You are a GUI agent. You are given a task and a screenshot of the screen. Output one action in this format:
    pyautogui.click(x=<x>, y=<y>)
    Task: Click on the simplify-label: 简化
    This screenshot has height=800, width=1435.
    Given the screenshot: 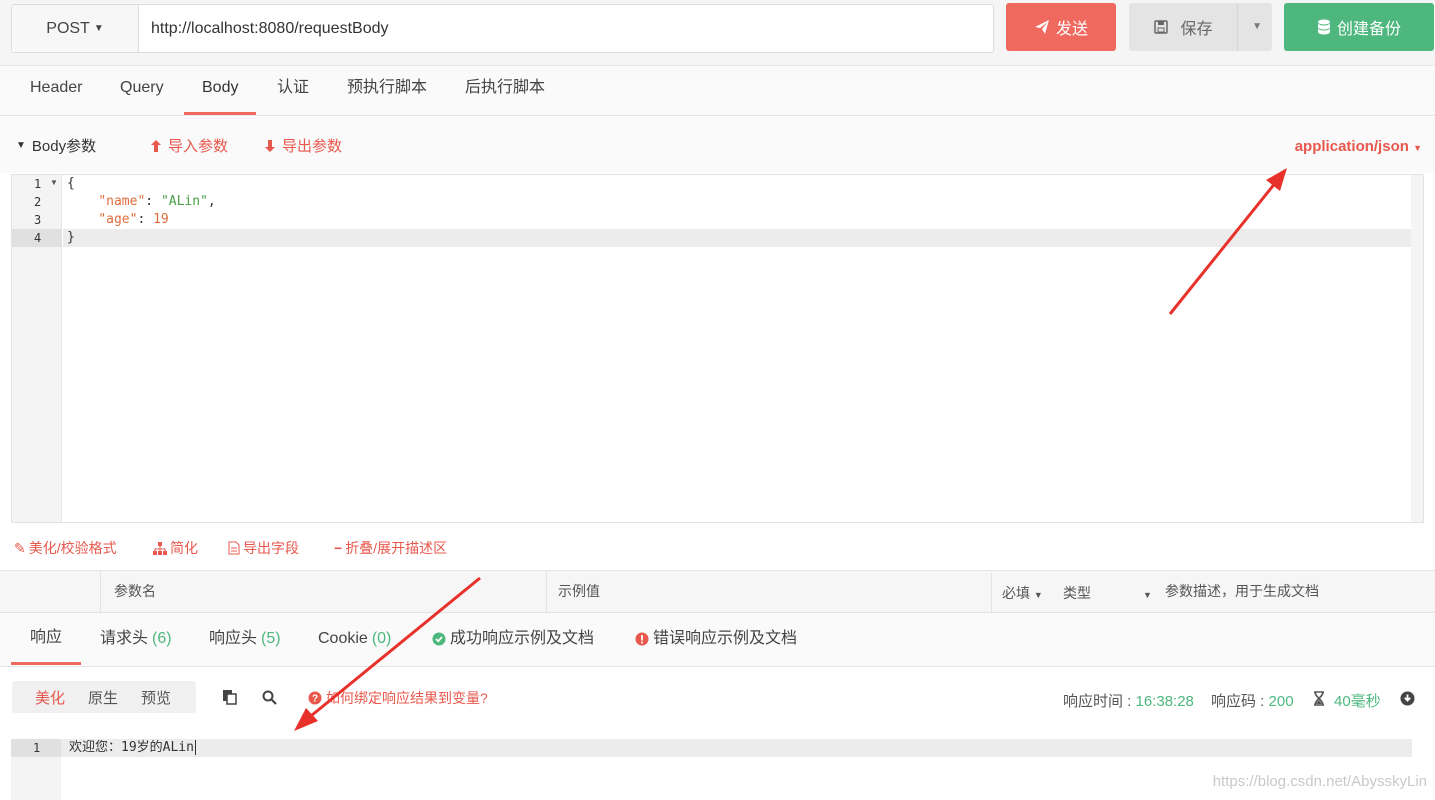 What is the action you would take?
    pyautogui.click(x=184, y=548)
    